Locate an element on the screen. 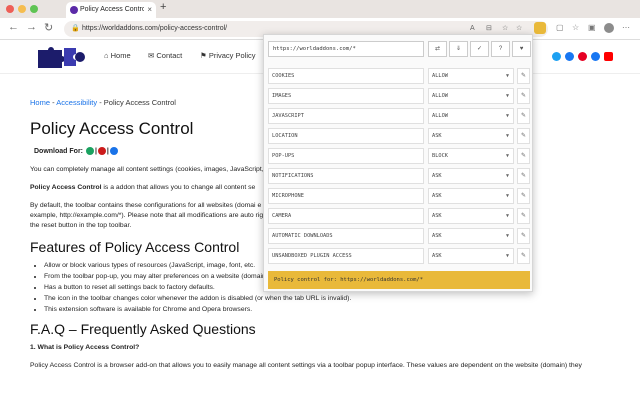 Image resolution: width=640 pixels, height=400 pixels. more-menu-icon: ⋯ is located at coordinates (626, 27).